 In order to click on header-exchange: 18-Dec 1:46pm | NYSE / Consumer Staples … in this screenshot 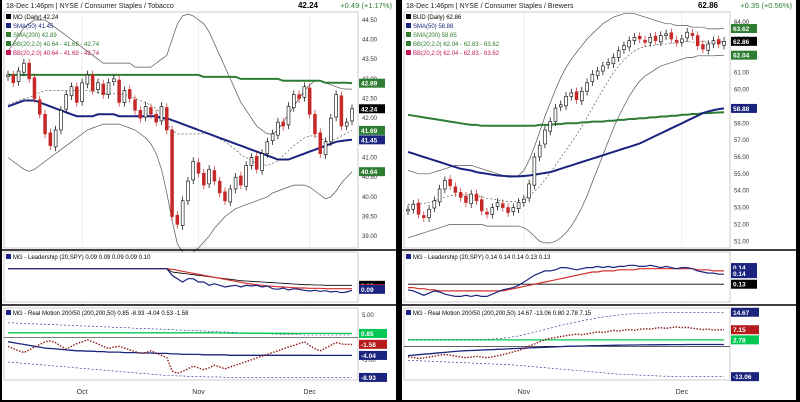, I will do `click(90, 6)`.